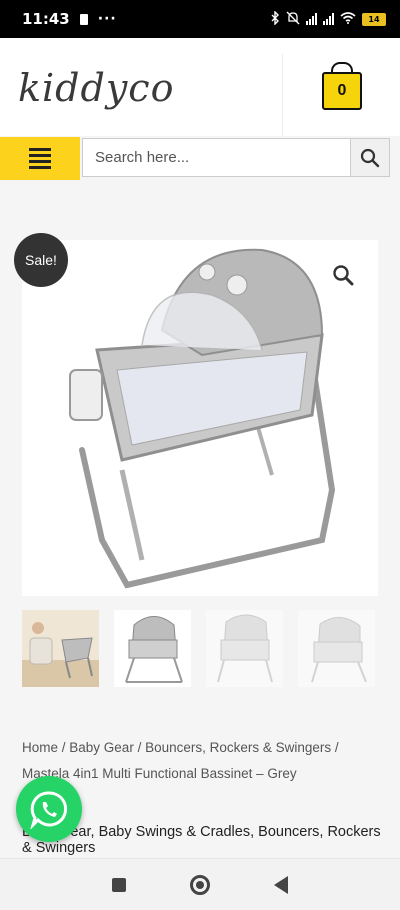 The height and width of the screenshot is (910, 400). I want to click on home-icon, so click(200, 884).